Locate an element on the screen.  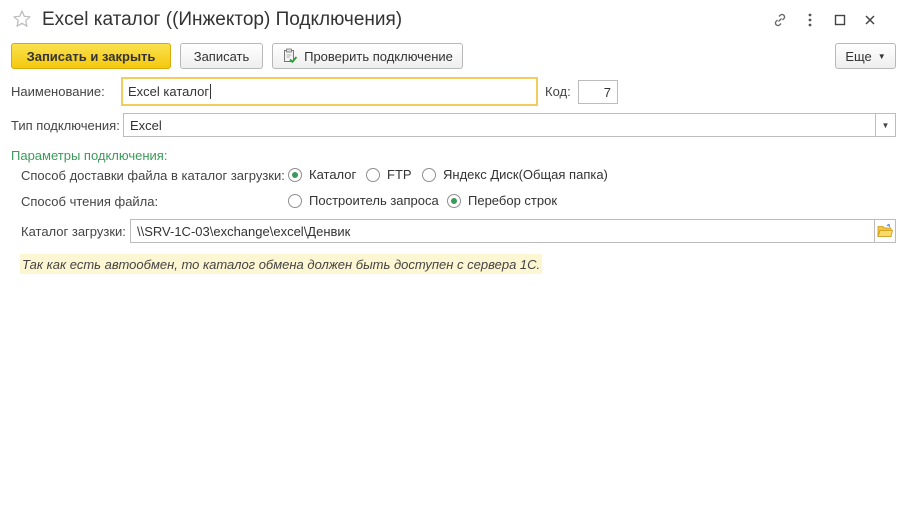
save-and-close-button: Записать и закрыть is located at coordinates (91, 56).